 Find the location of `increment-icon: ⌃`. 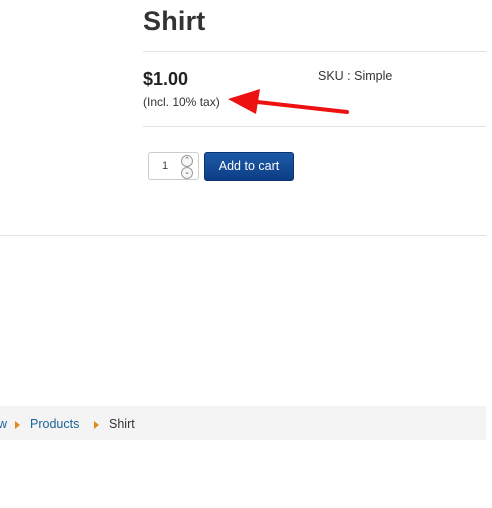

increment-icon: ⌃ is located at coordinates (187, 161).